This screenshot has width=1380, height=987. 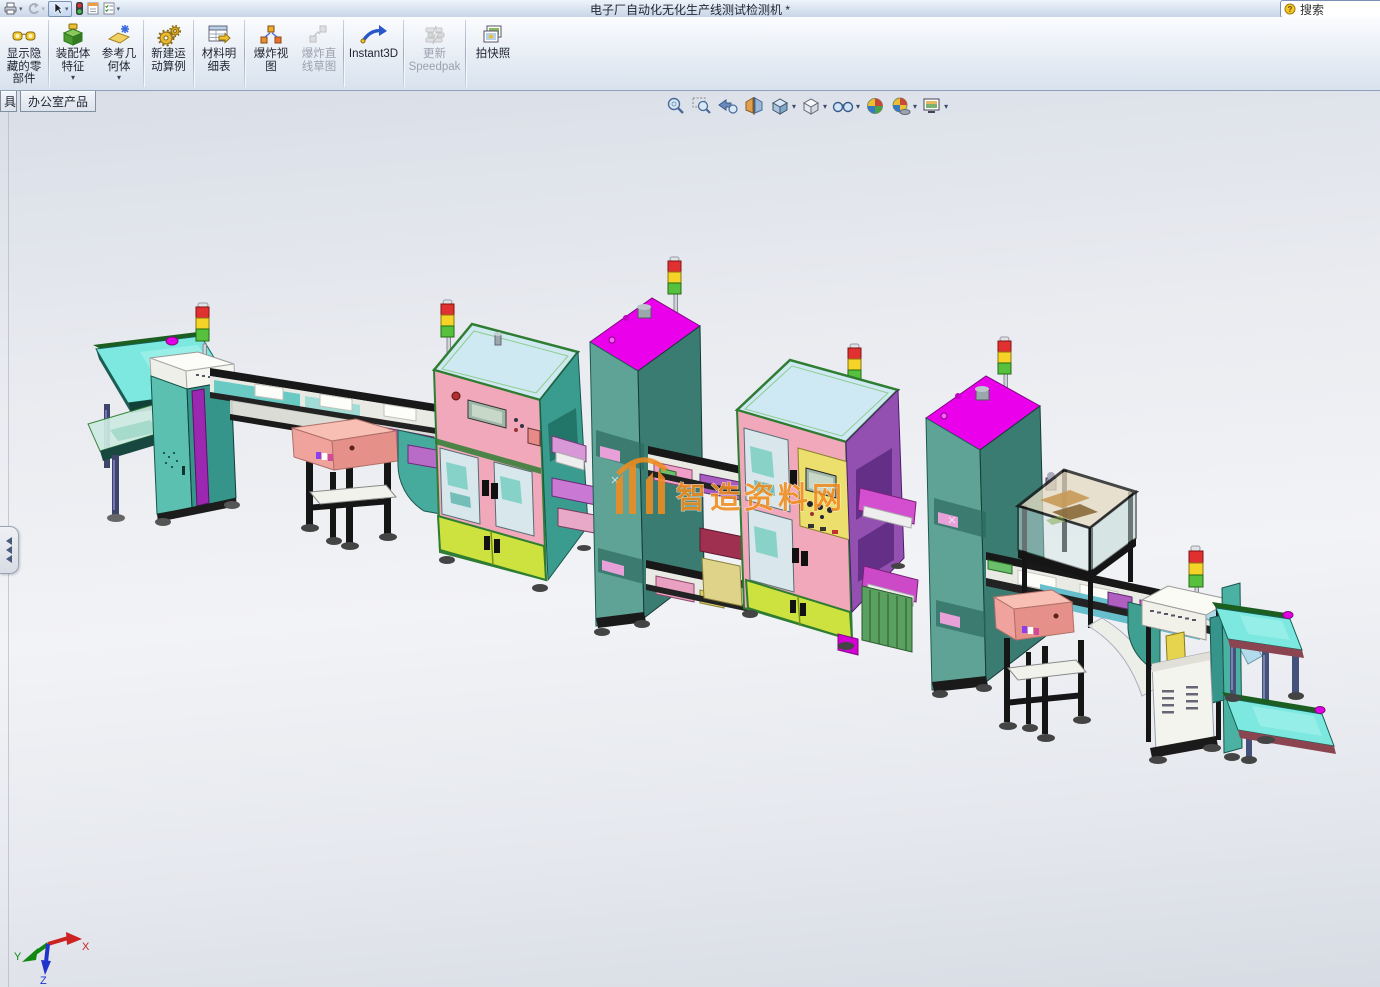 I want to click on apply-scene-button: ▾, so click(x=903, y=106).